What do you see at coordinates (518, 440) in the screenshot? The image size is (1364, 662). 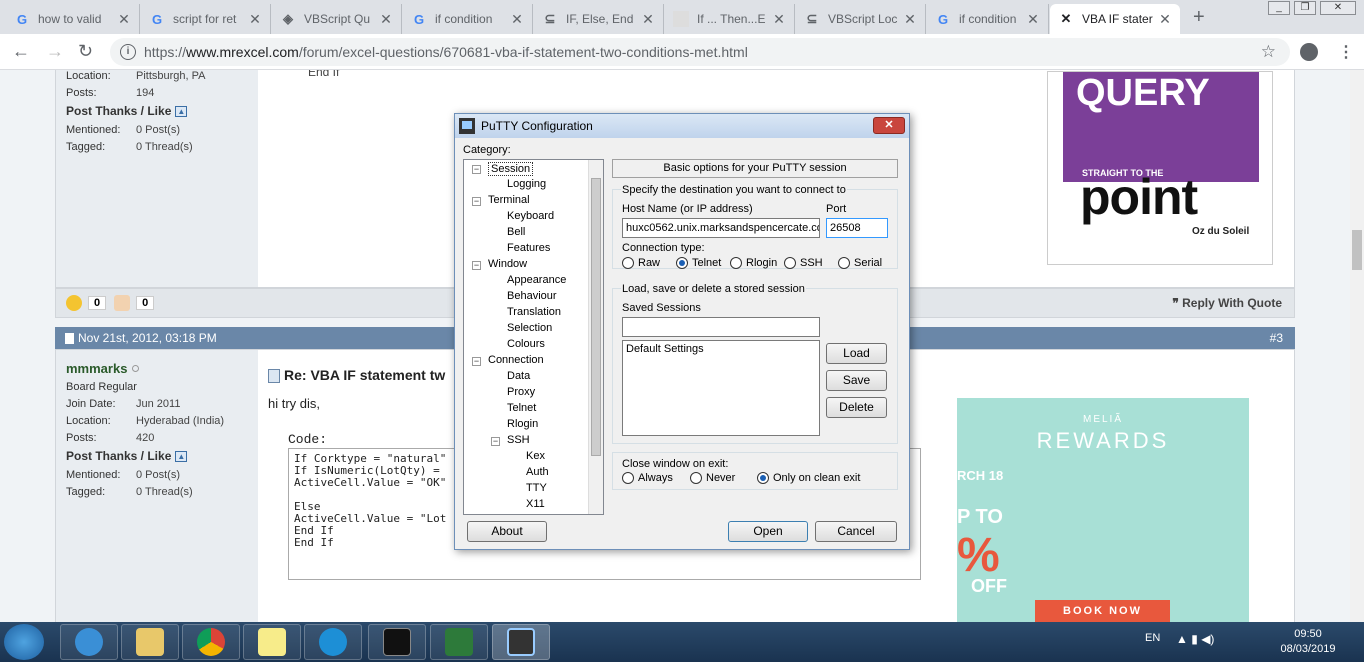 I see `tree-item-ssh: SSH` at bounding box center [518, 440].